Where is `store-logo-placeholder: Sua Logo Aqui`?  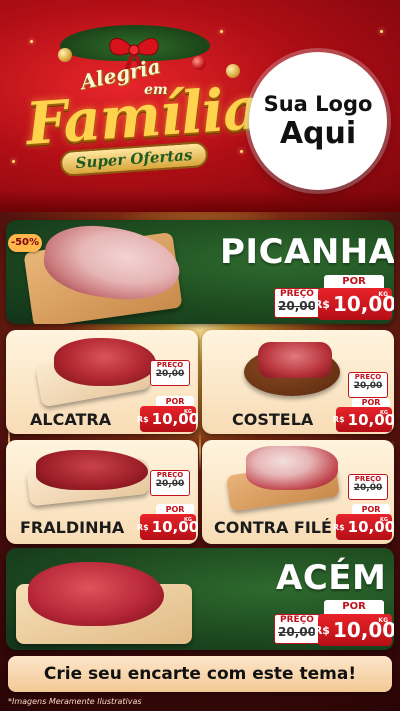
store-logo-placeholder: Sua Logo Aqui is located at coordinates (318, 121).